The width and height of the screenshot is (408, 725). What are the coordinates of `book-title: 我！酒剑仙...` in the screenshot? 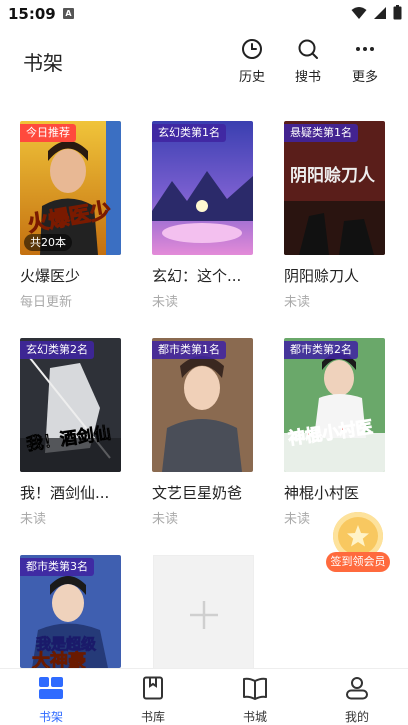 It's located at (65, 493).